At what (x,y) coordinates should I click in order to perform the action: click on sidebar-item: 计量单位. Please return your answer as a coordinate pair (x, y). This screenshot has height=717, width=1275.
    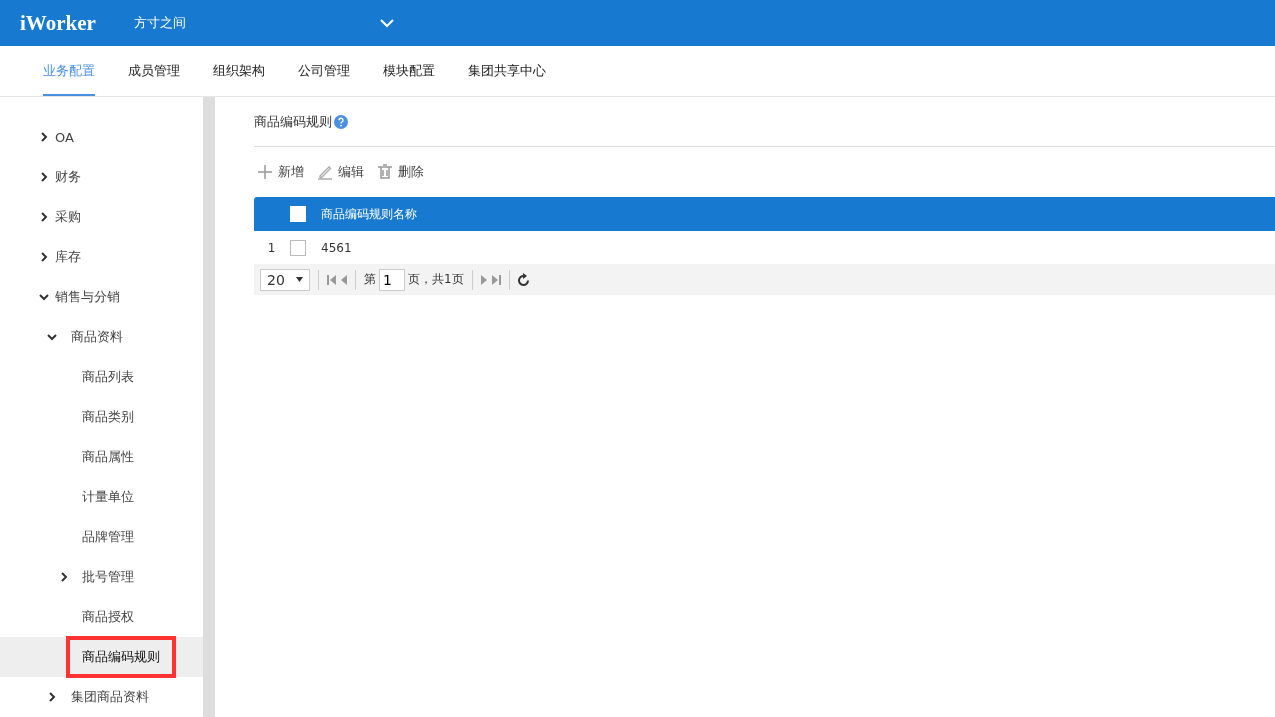
    Looking at the image, I should click on (101, 497).